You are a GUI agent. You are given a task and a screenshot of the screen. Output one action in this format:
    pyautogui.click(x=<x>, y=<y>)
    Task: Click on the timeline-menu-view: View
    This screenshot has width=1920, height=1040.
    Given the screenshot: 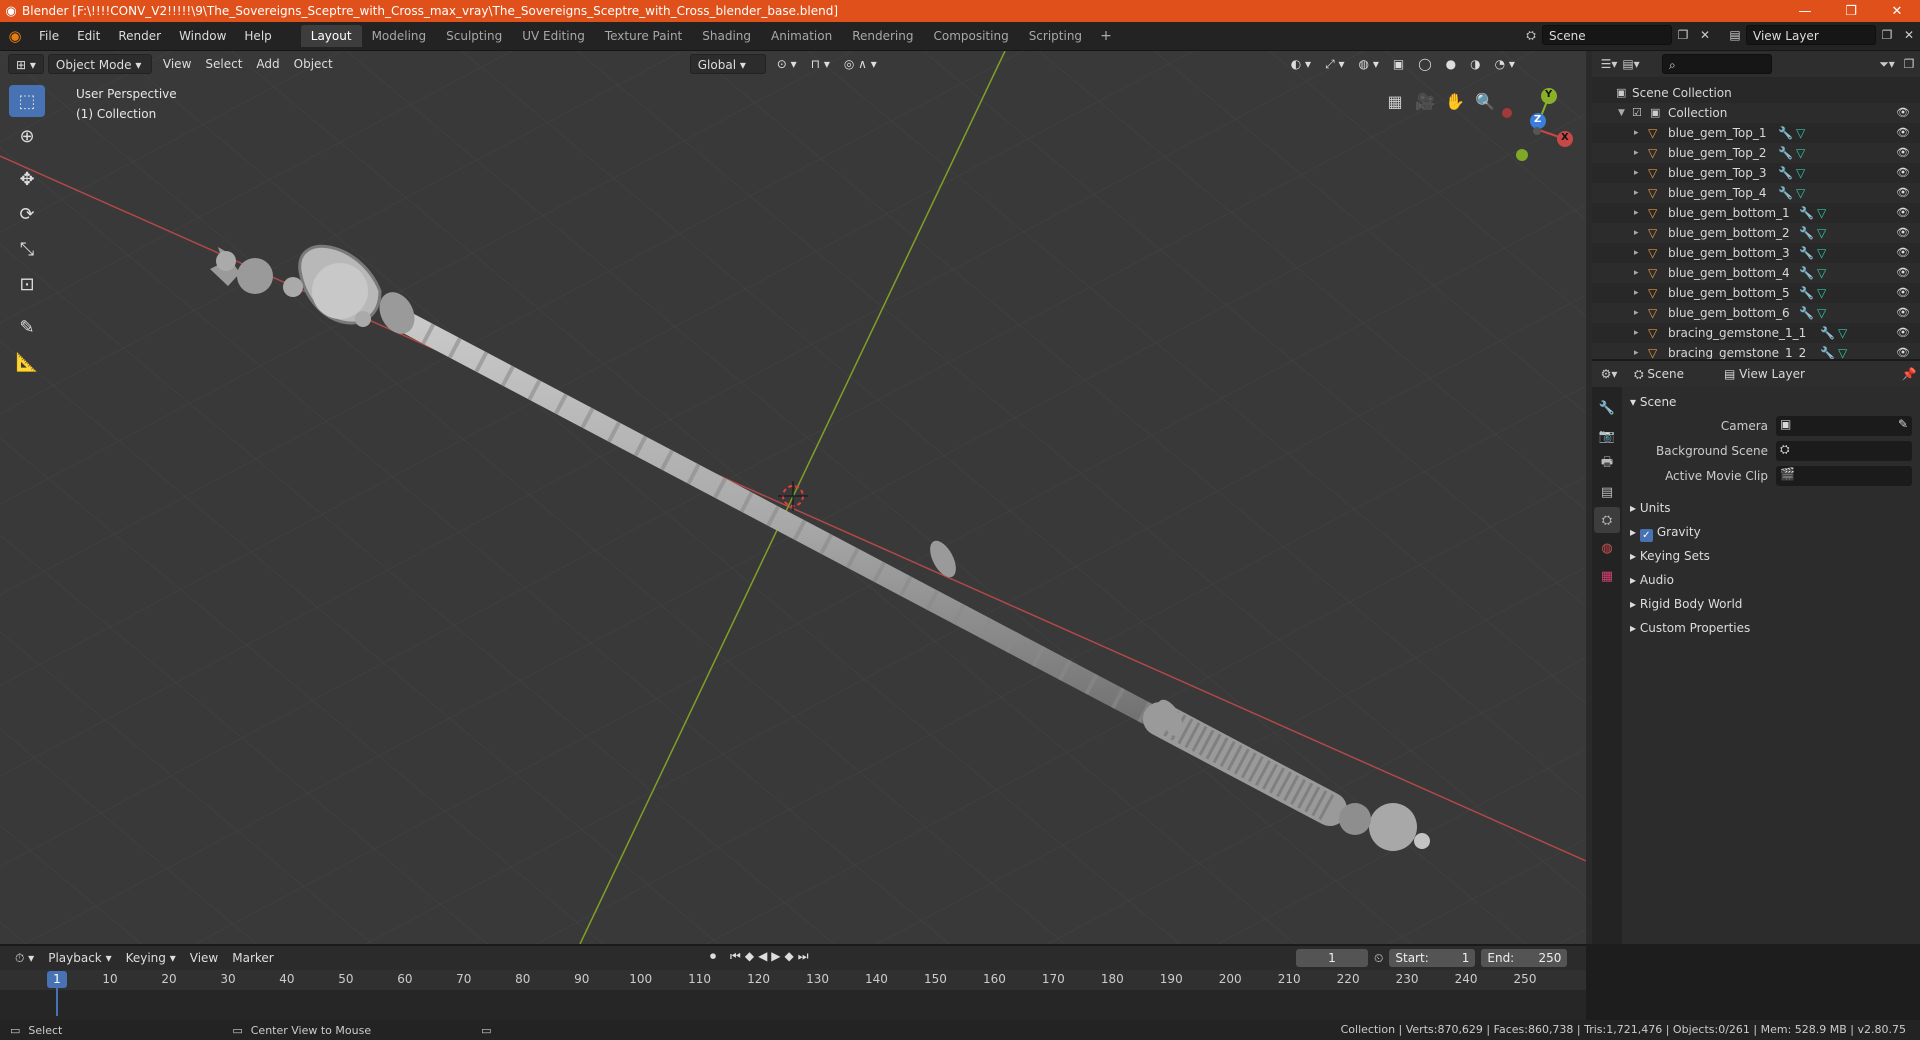 What is the action you would take?
    pyautogui.click(x=204, y=958)
    